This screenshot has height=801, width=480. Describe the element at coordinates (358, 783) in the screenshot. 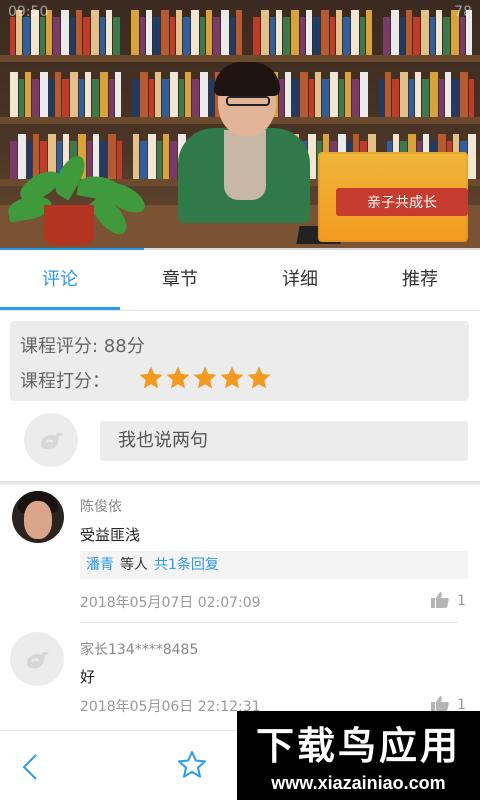

I see `watermark-url: www.xiazainiao.com` at that location.